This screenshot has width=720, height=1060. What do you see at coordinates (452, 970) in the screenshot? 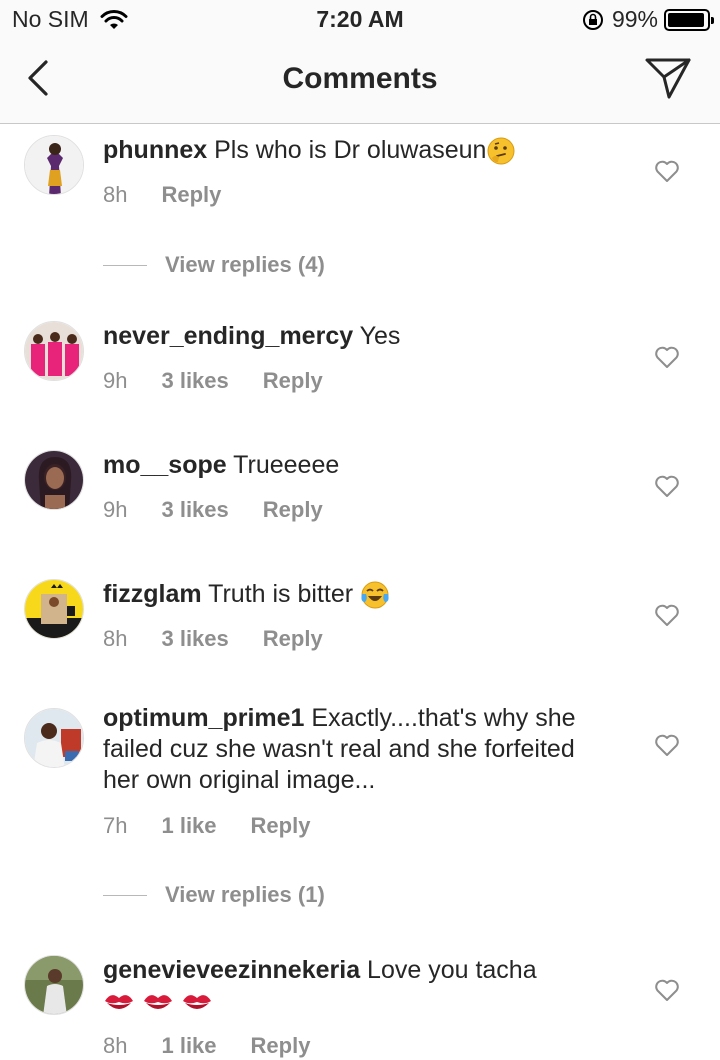
I see `comment-text: Love you tacha` at bounding box center [452, 970].